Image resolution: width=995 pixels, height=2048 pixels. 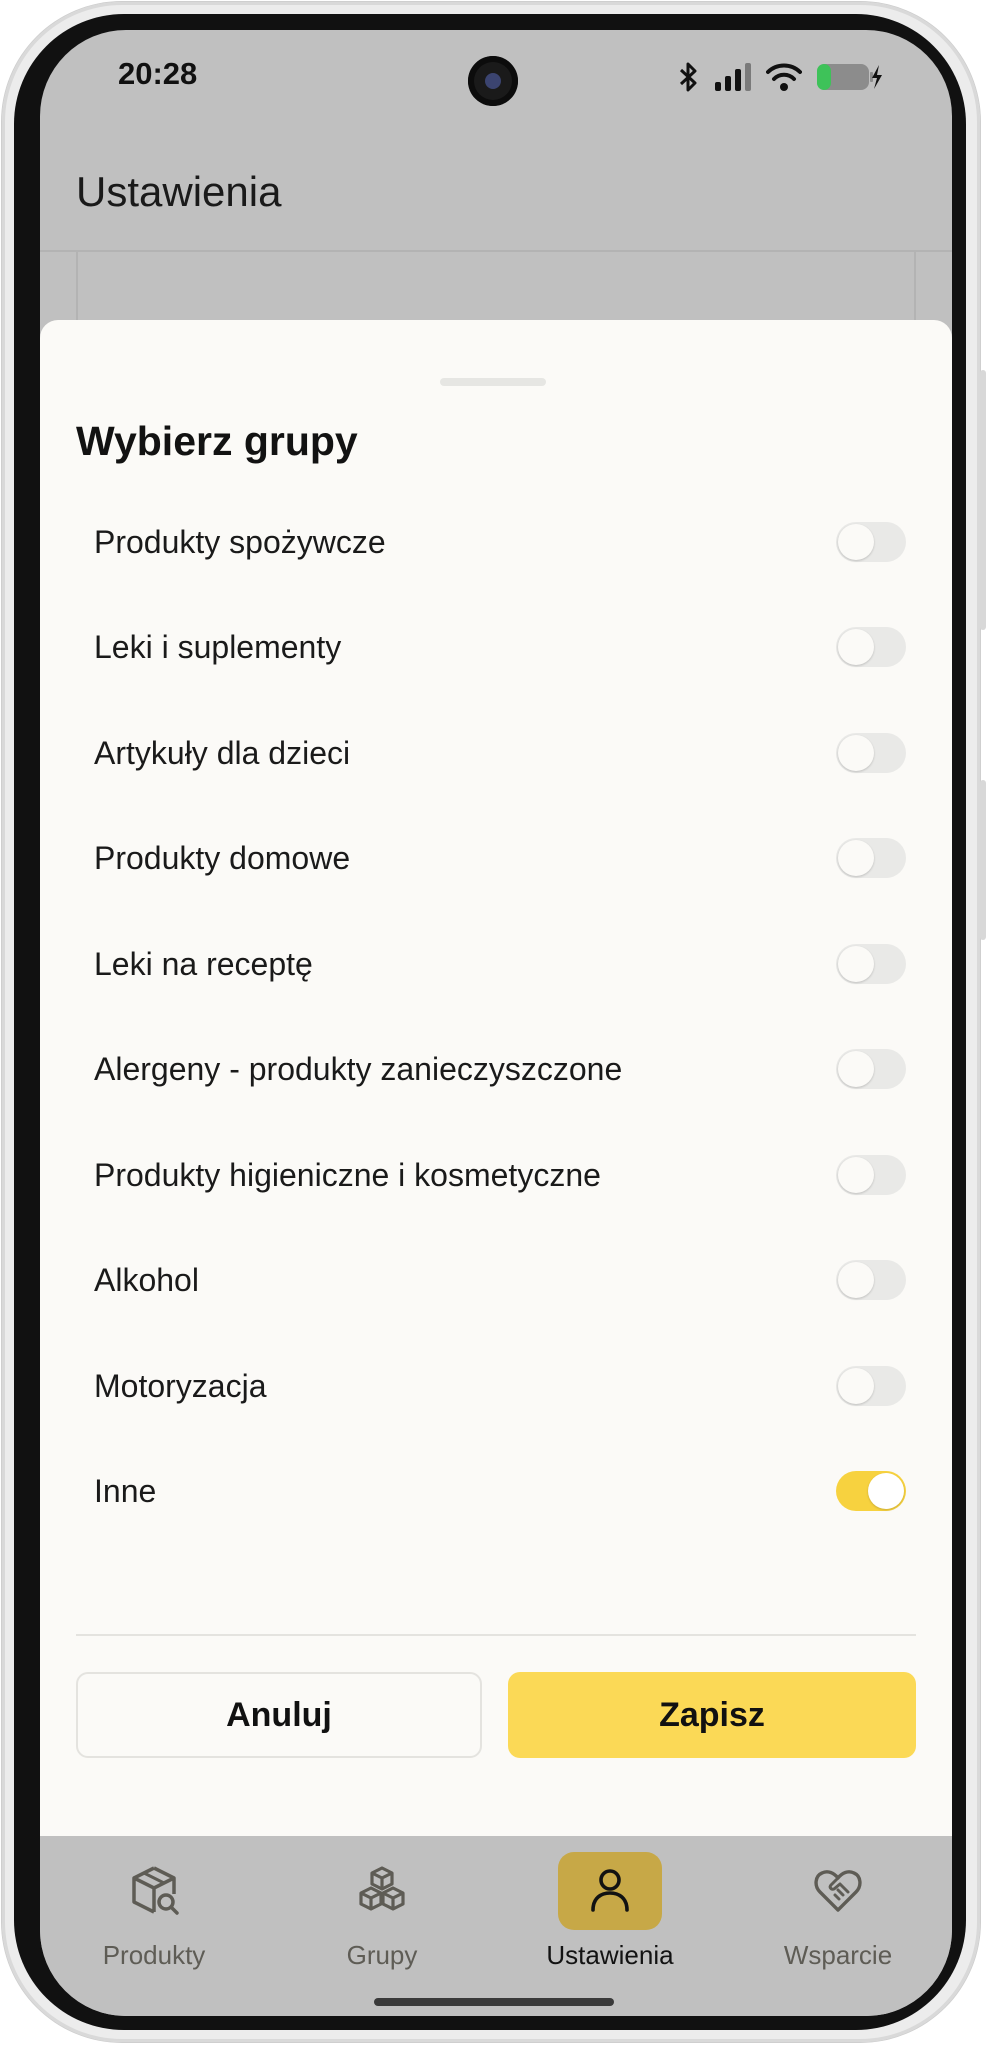 I want to click on group-row-alcohol: Alkohol, so click(x=503, y=1280).